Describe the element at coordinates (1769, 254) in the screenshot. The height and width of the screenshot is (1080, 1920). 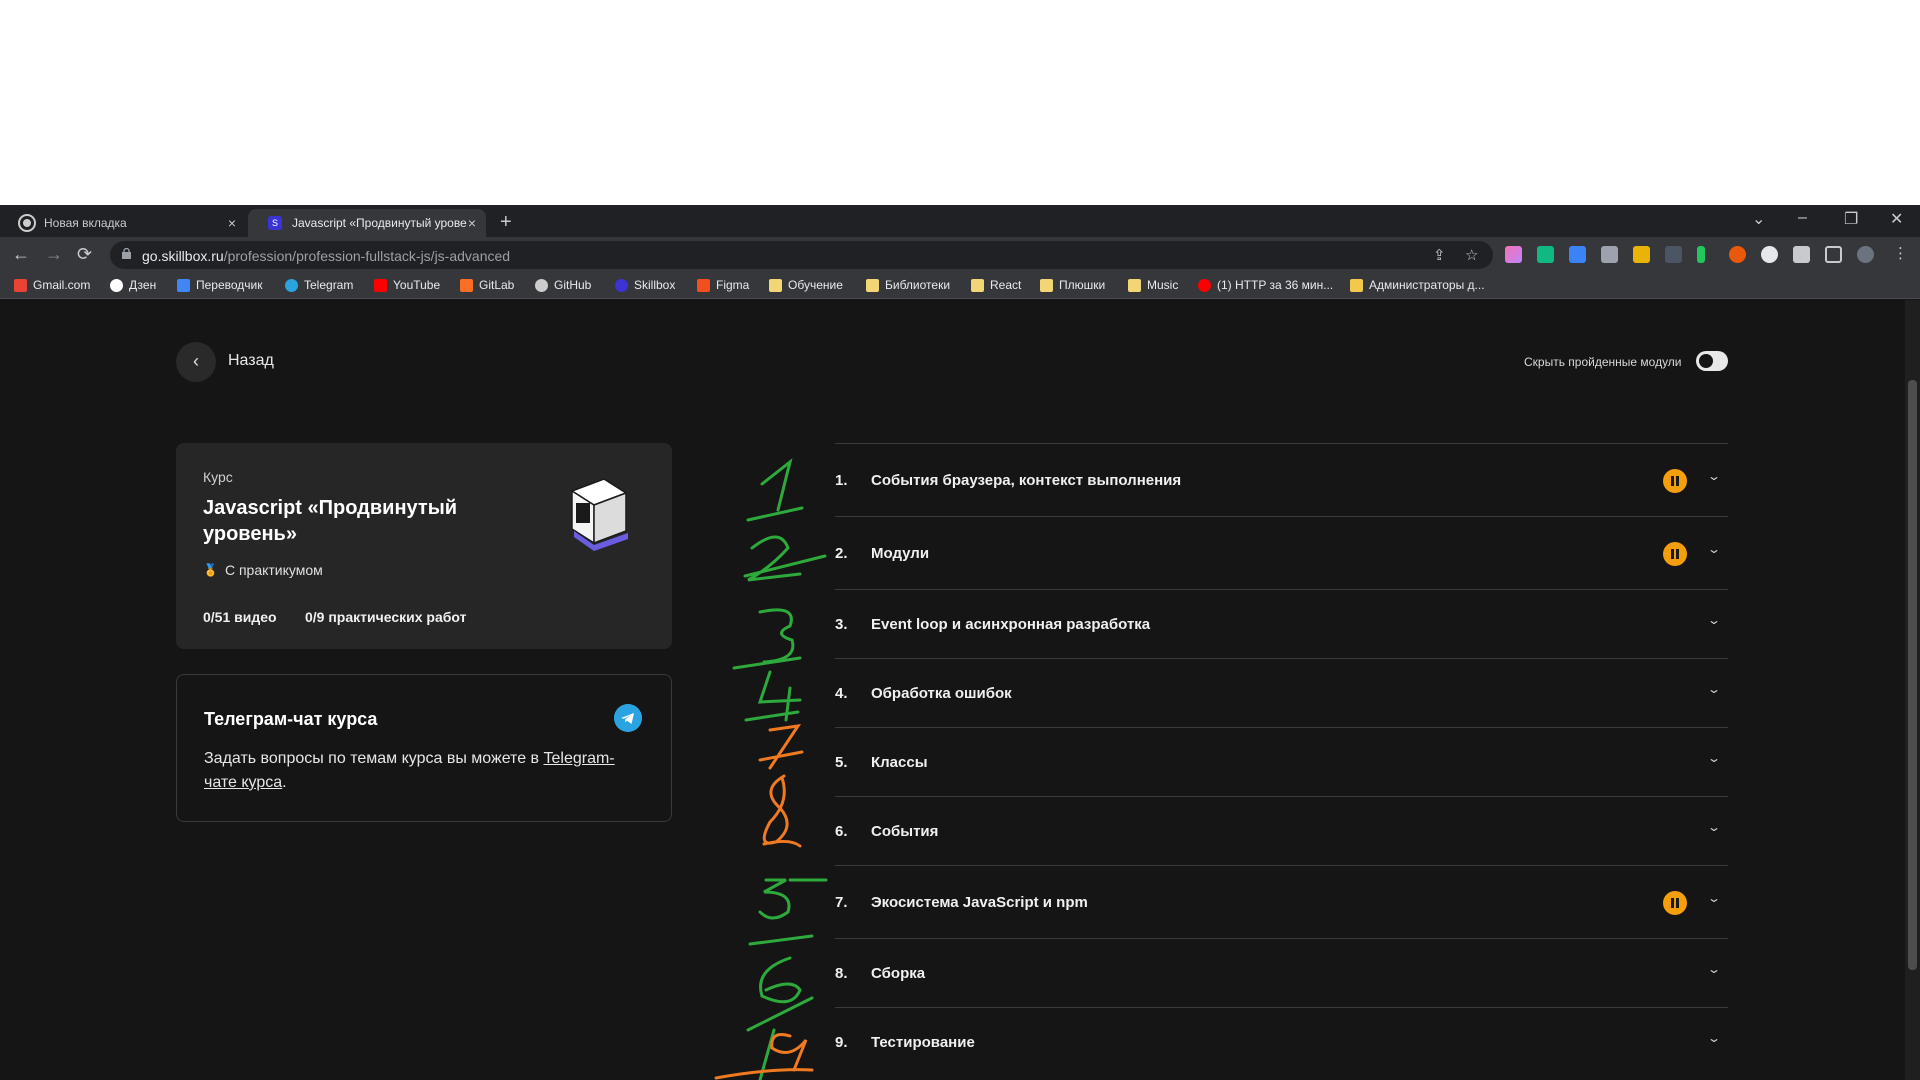
I see `gear-icon` at that location.